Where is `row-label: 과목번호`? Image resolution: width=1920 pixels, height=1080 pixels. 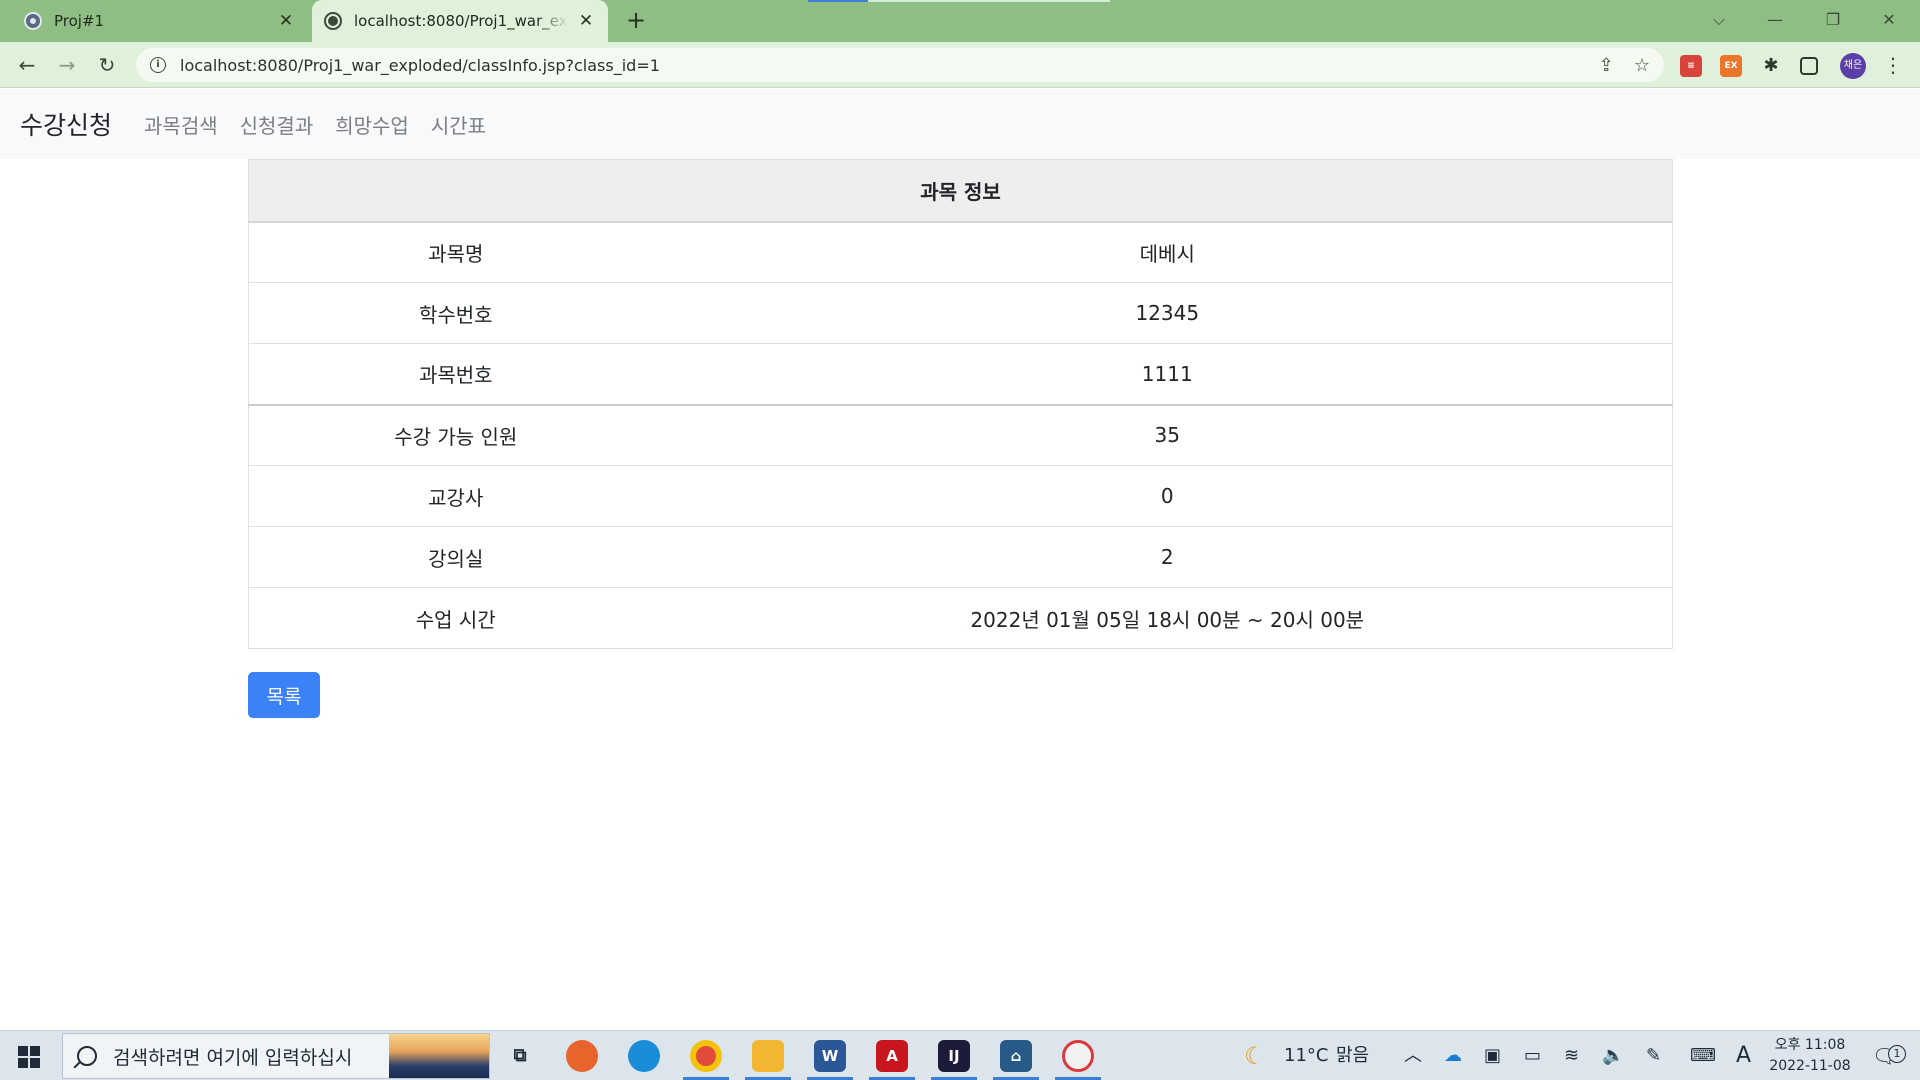 row-label: 과목번호 is located at coordinates (455, 374).